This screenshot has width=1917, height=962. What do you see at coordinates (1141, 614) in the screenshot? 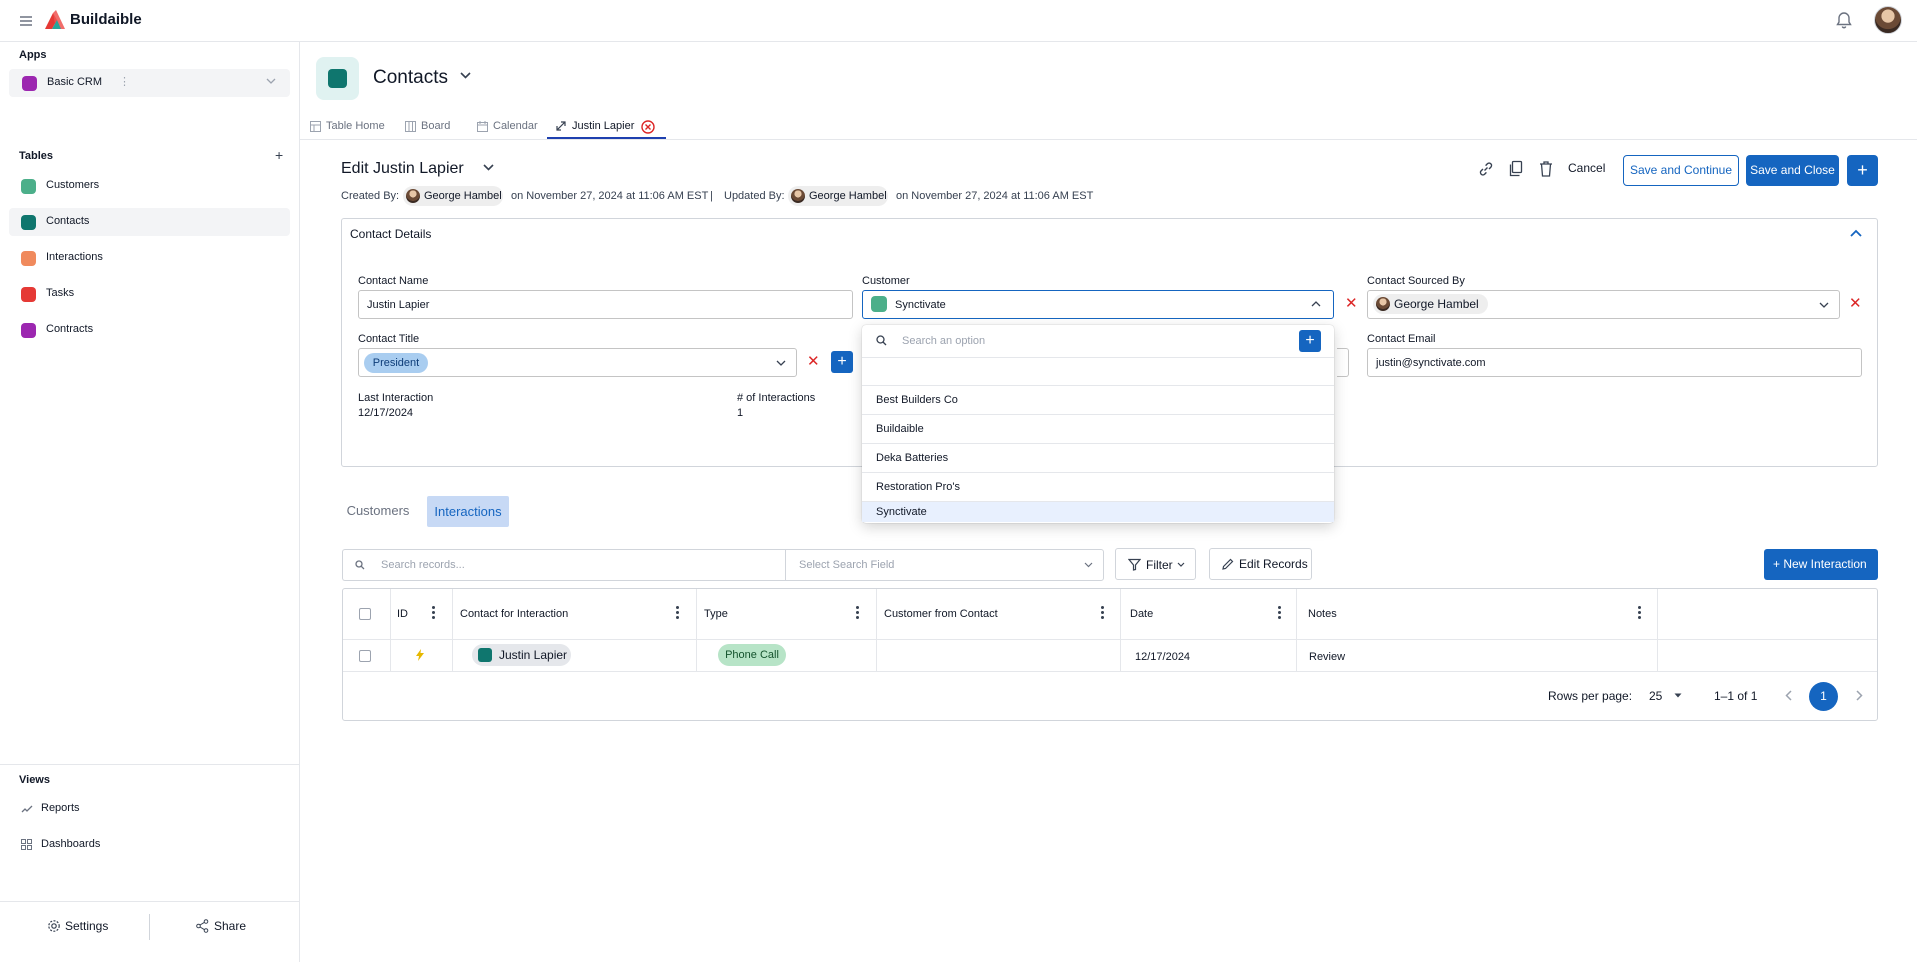
I see `column-header-date: Date` at bounding box center [1141, 614].